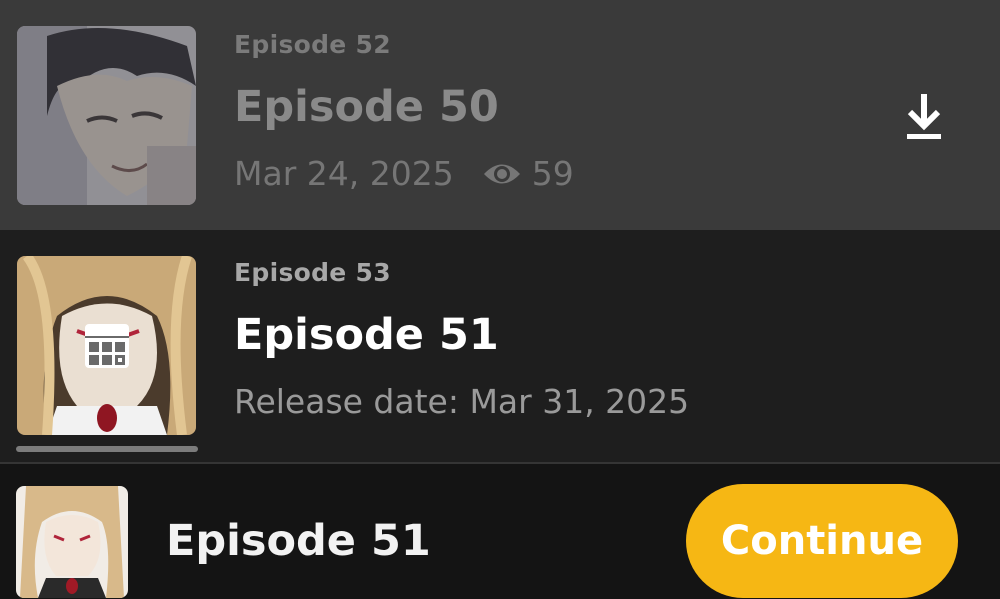 The height and width of the screenshot is (599, 1000). I want to click on release-date: Release date: Mar 31, 2025, so click(462, 401).